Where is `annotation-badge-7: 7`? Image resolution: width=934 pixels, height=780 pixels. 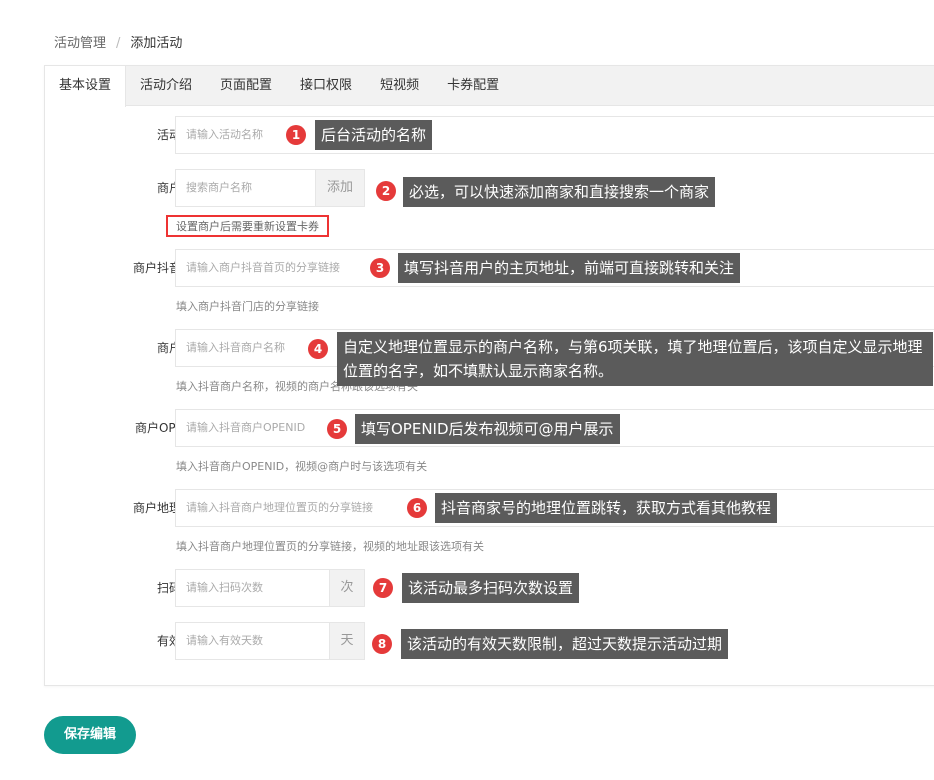 annotation-badge-7: 7 is located at coordinates (383, 588).